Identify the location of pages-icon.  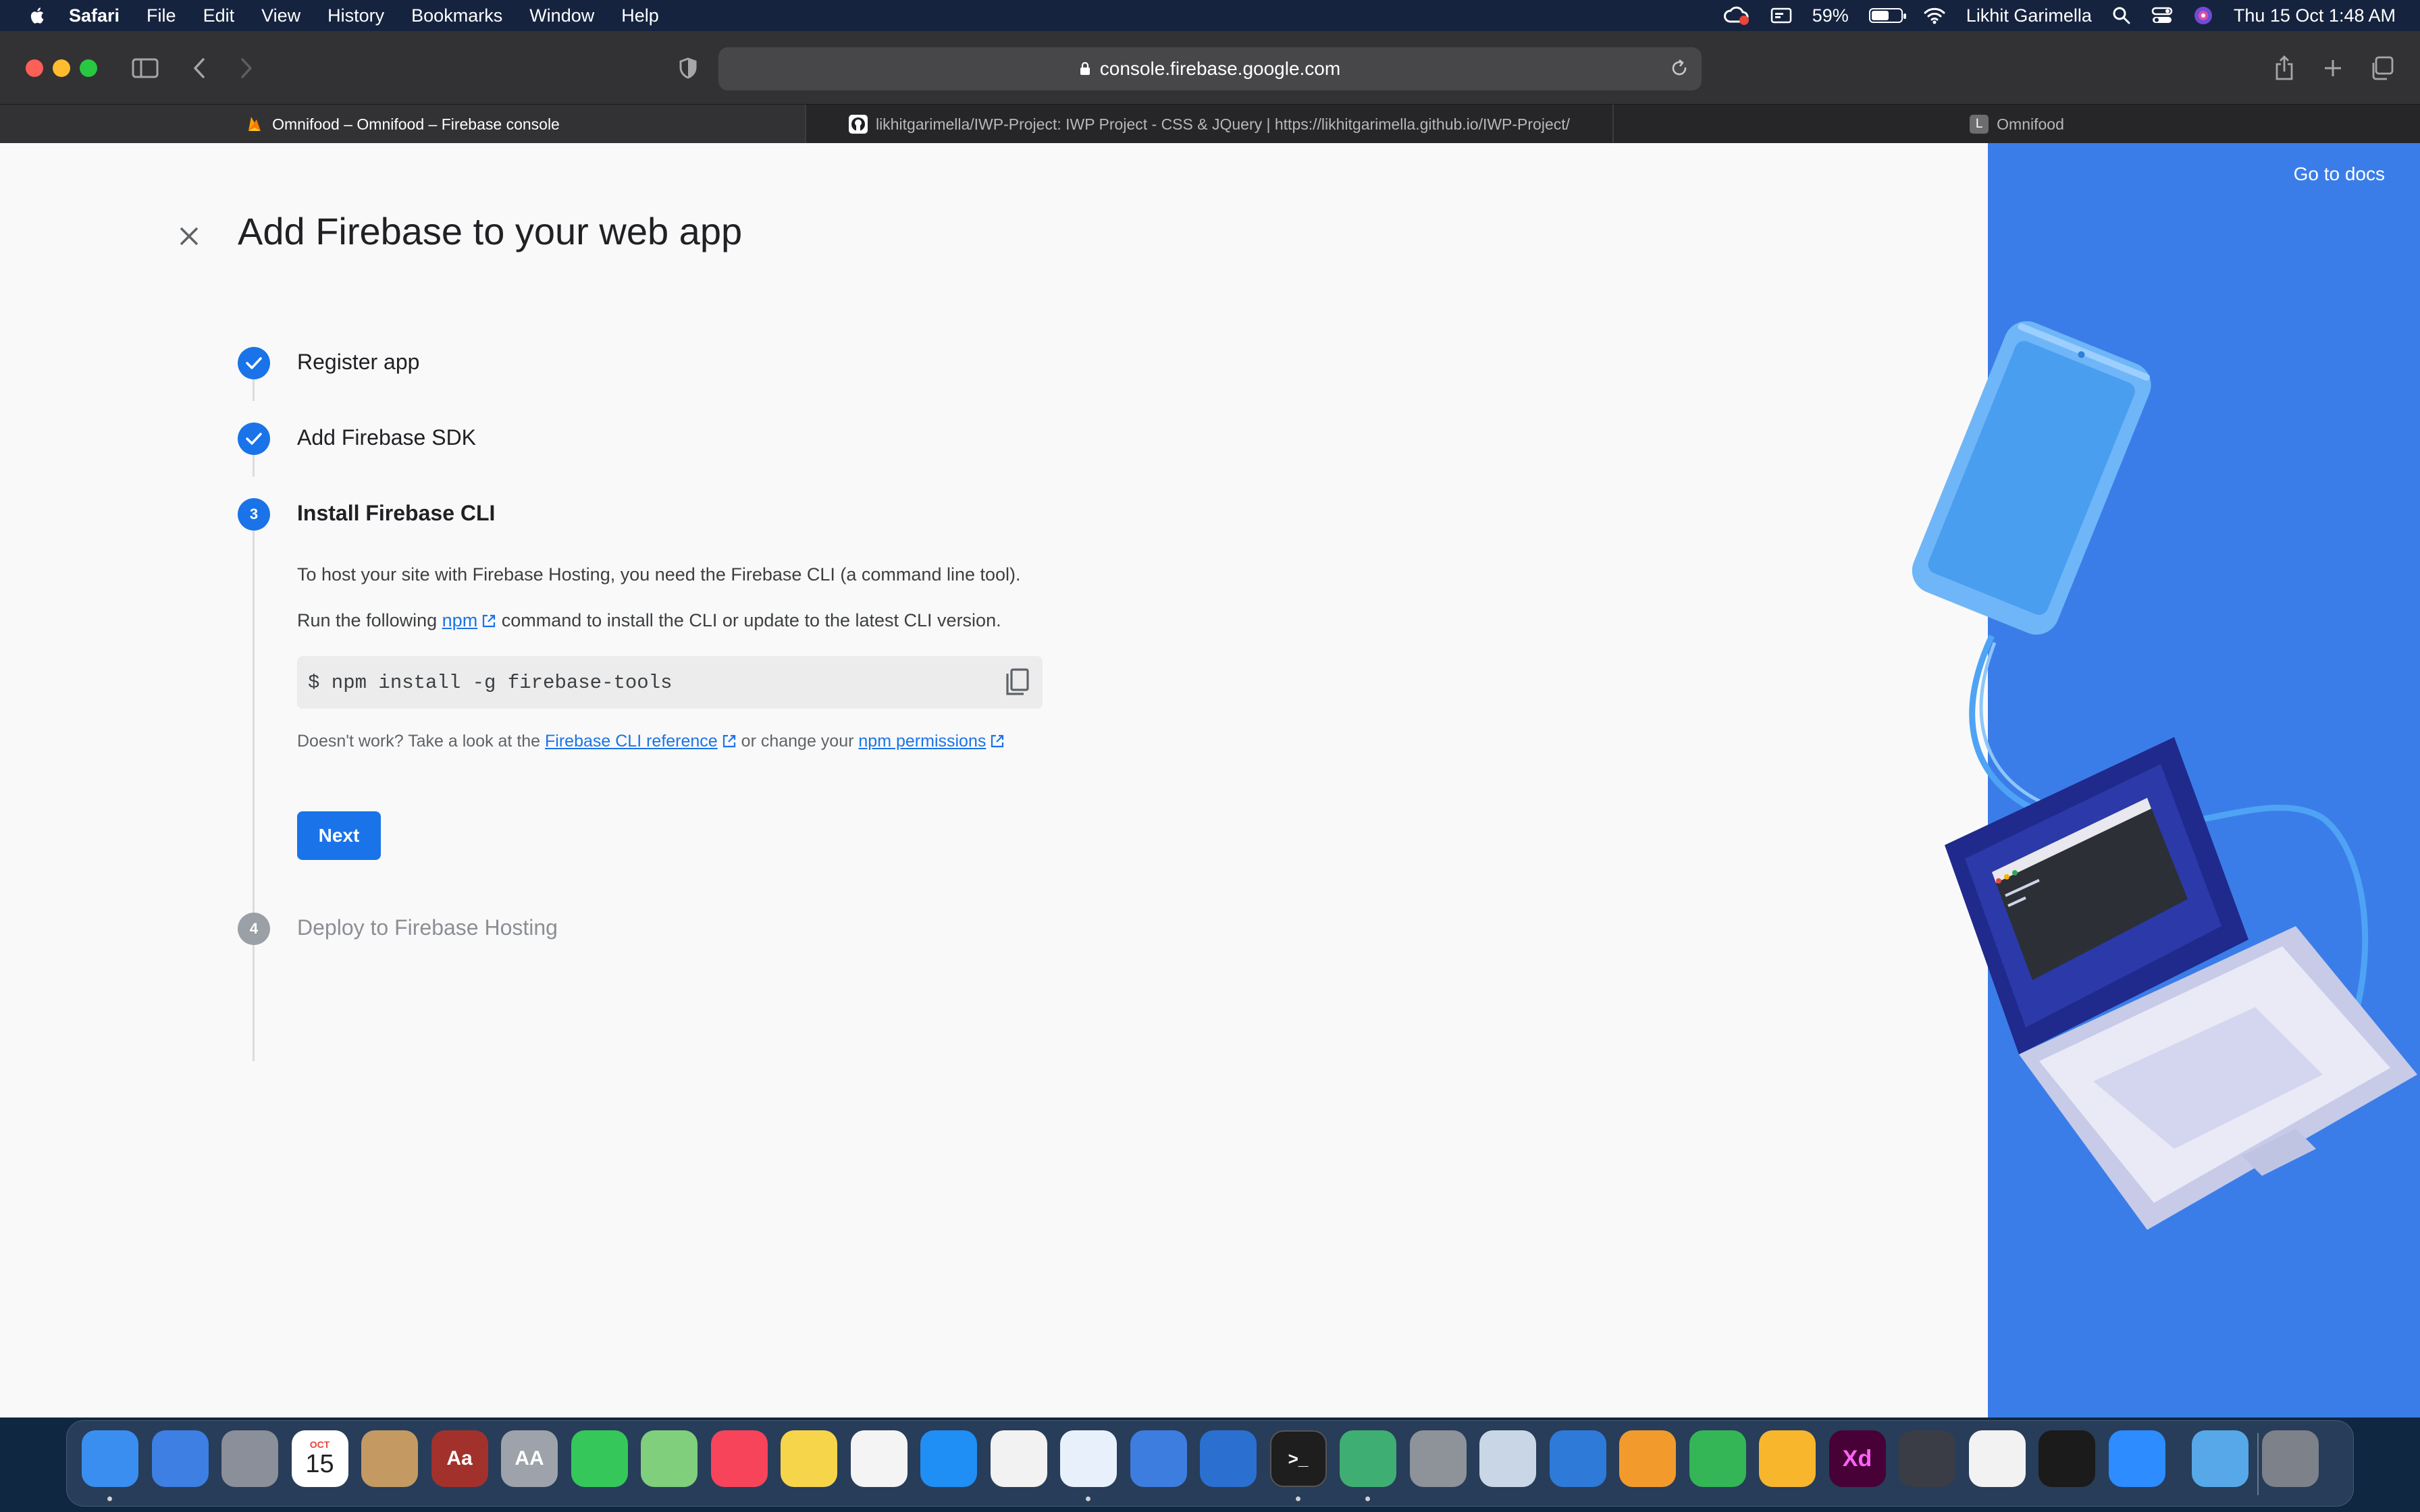
(1647, 1458).